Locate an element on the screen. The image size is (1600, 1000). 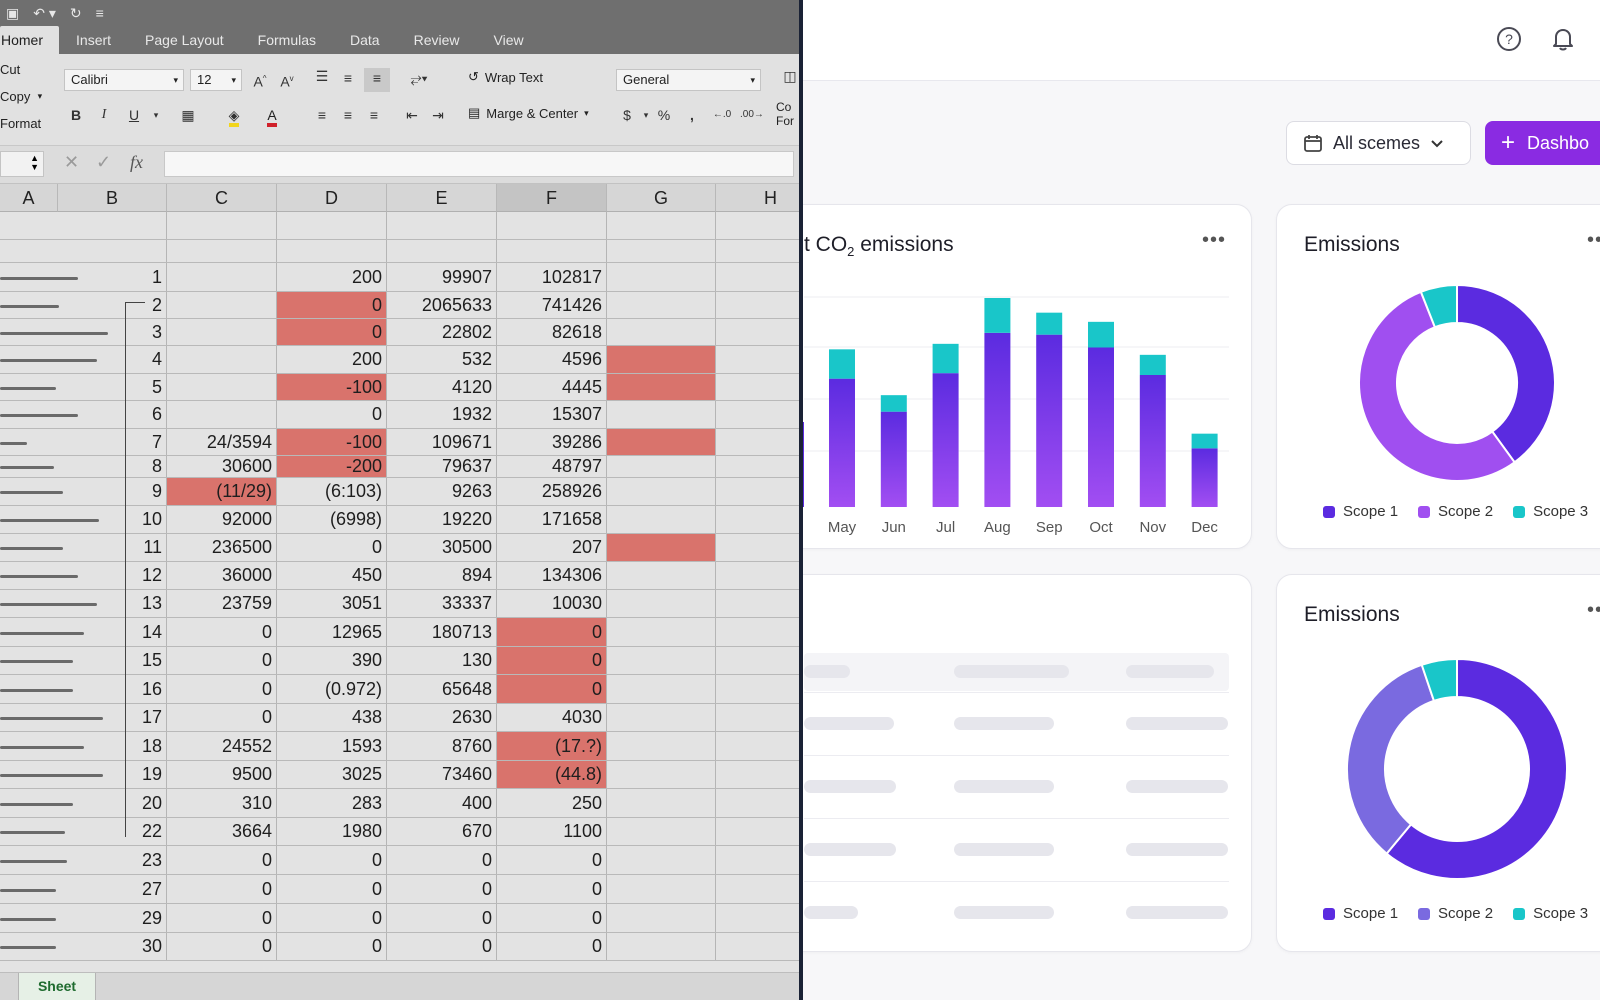
increase-font-icon: A^ is located at coordinates (260, 79).